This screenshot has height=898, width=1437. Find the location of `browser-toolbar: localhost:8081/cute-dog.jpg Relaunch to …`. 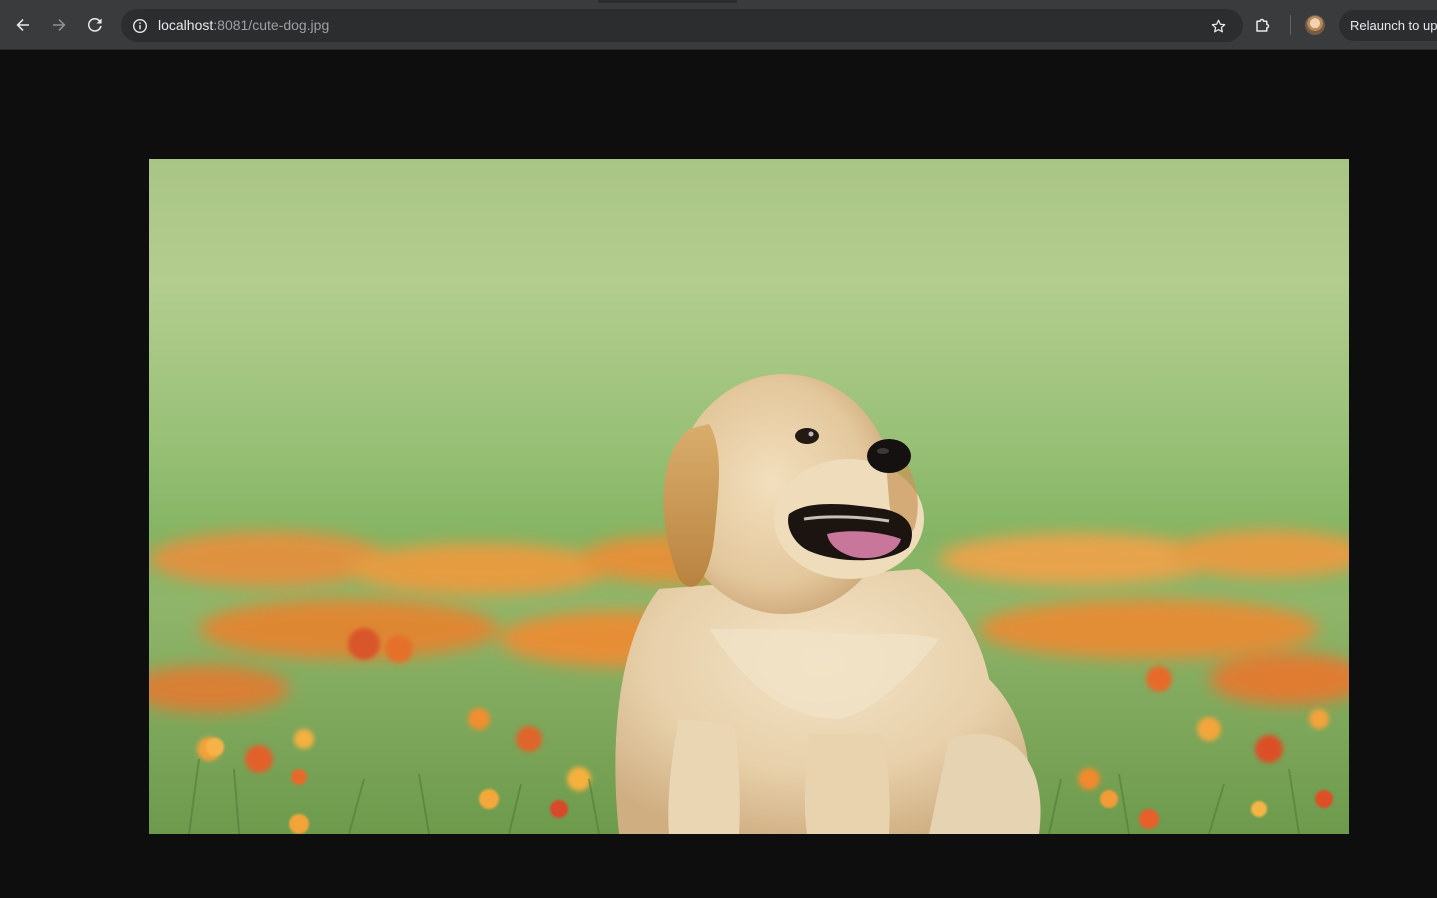

browser-toolbar: localhost:8081/cute-dog.jpg Relaunch to … is located at coordinates (718, 25).